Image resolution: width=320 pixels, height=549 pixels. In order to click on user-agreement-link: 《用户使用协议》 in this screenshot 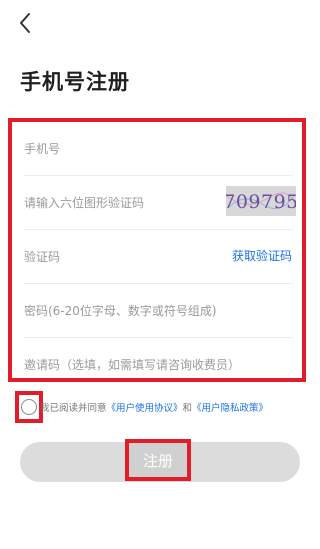, I will do `click(145, 408)`.